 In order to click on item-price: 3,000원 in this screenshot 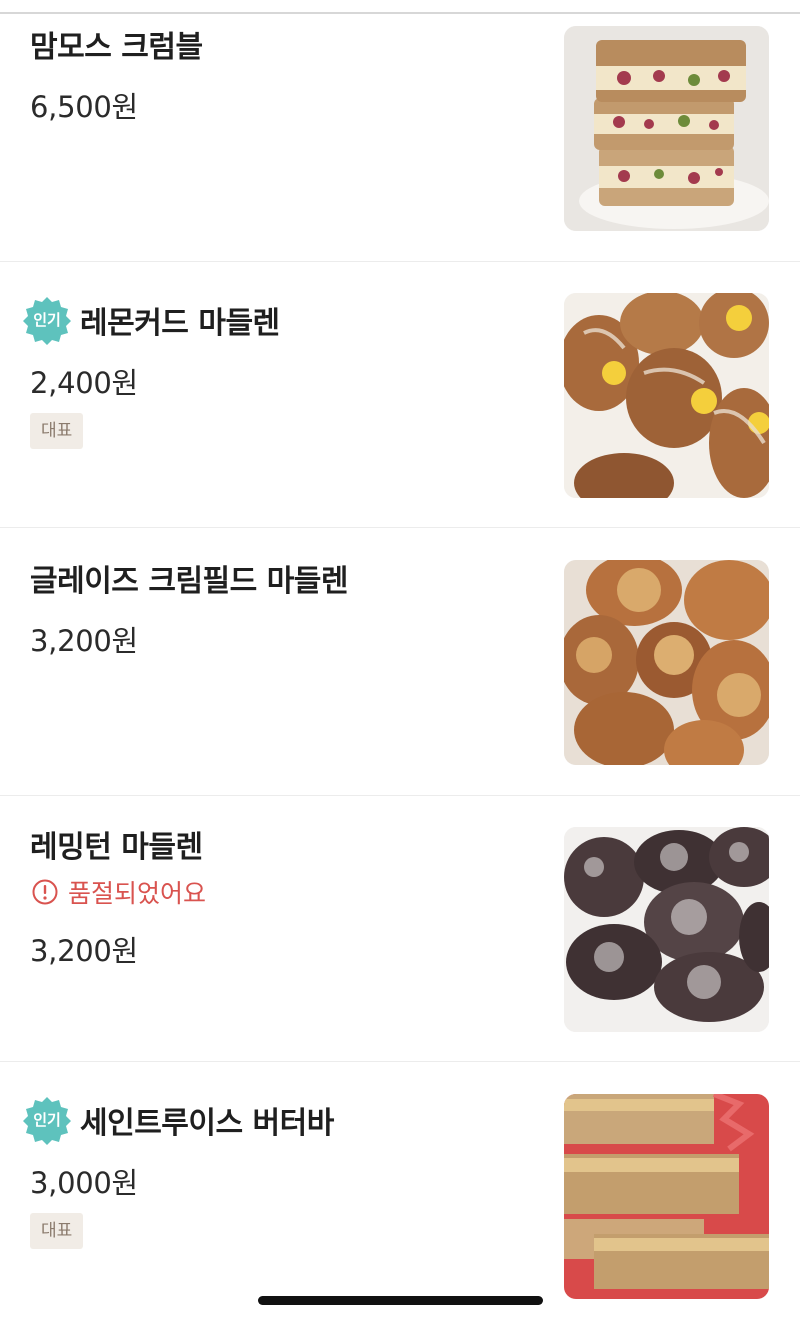, I will do `click(84, 1183)`.